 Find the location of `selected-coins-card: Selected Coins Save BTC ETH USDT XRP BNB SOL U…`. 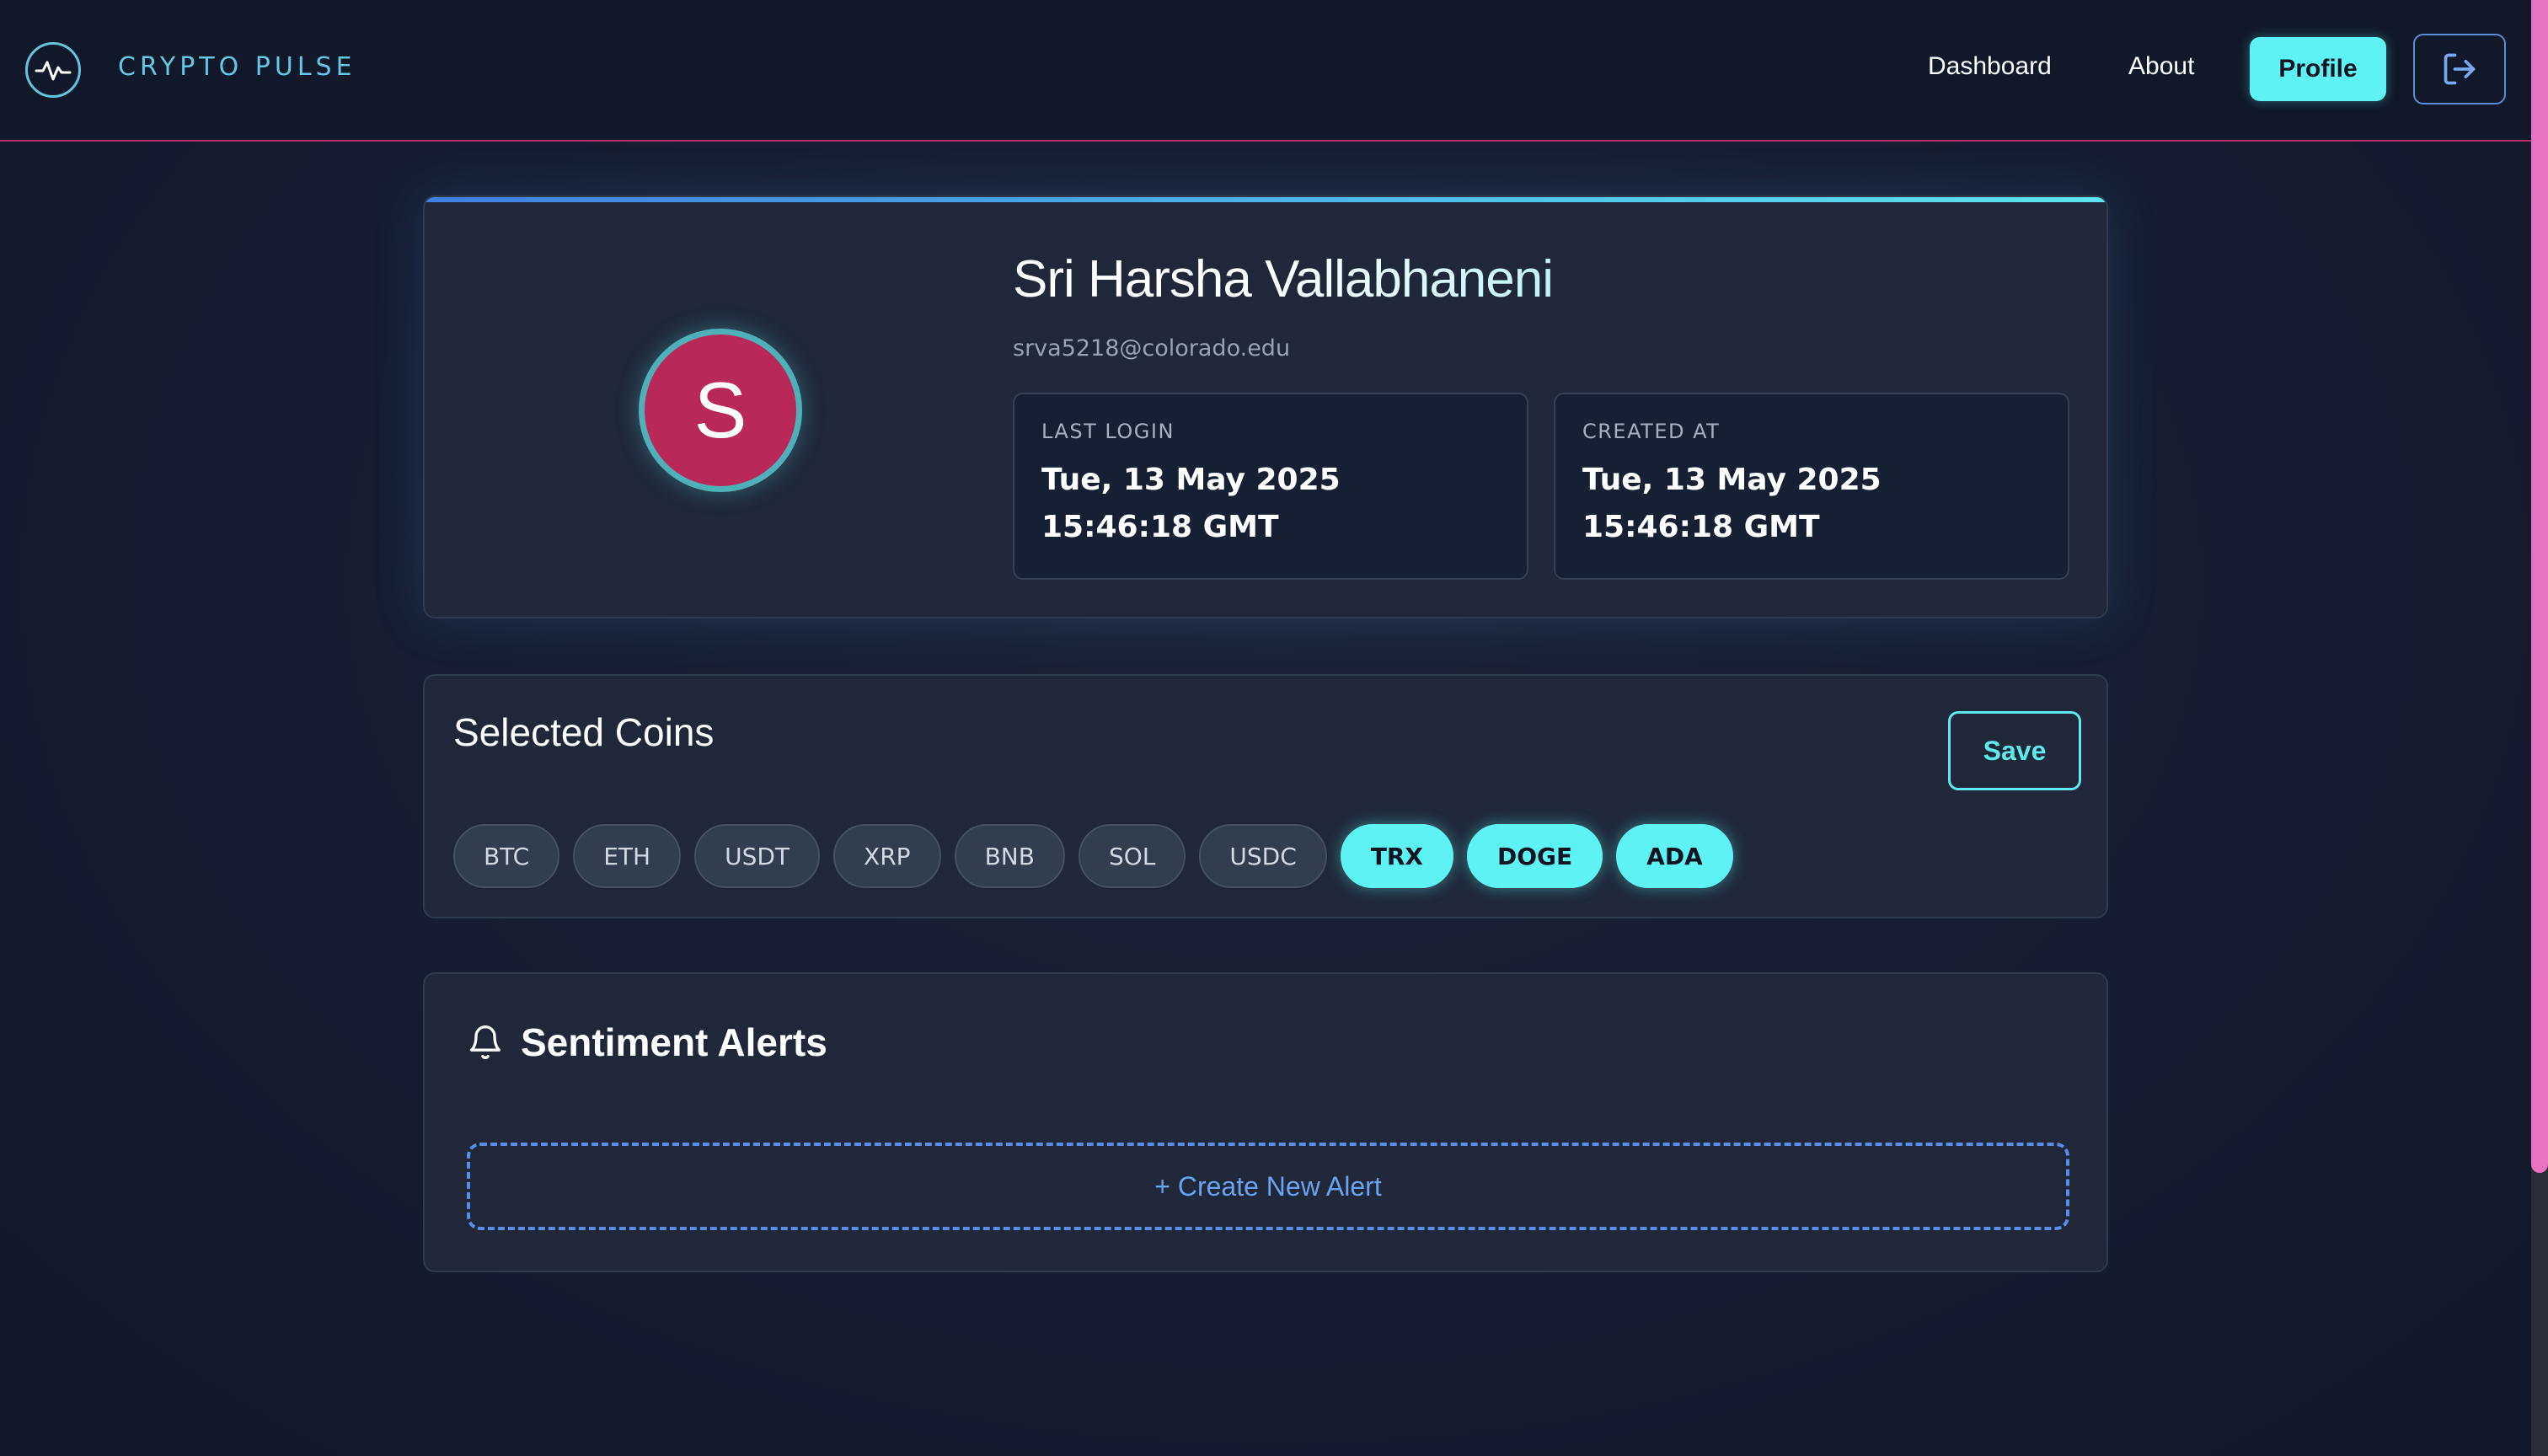

selected-coins-card: Selected Coins Save BTC ETH USDT XRP BNB SOL U… is located at coordinates (1265, 796).